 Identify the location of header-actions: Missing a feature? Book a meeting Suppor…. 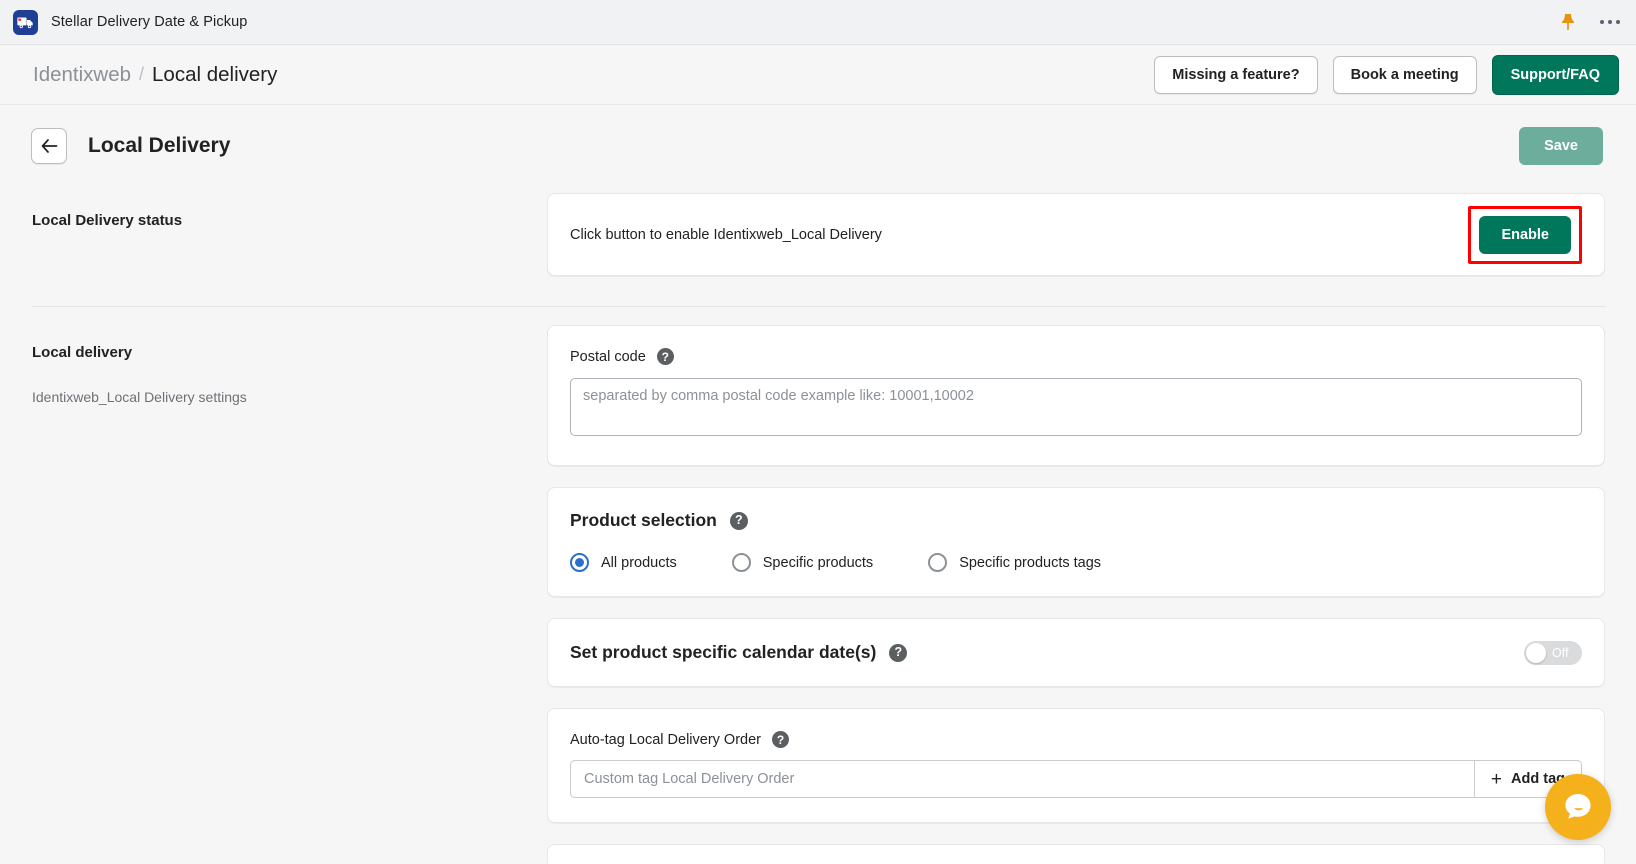
(1386, 74).